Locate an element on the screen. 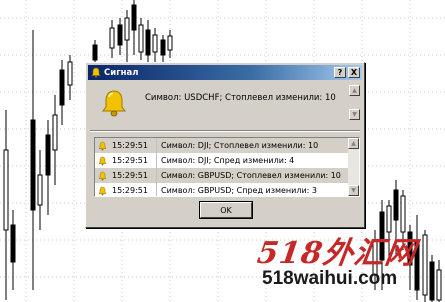 The height and width of the screenshot is (302, 445). main-alert-message: Символ: USDCHF; Стоплевел изменили: 10 is located at coordinates (240, 98).